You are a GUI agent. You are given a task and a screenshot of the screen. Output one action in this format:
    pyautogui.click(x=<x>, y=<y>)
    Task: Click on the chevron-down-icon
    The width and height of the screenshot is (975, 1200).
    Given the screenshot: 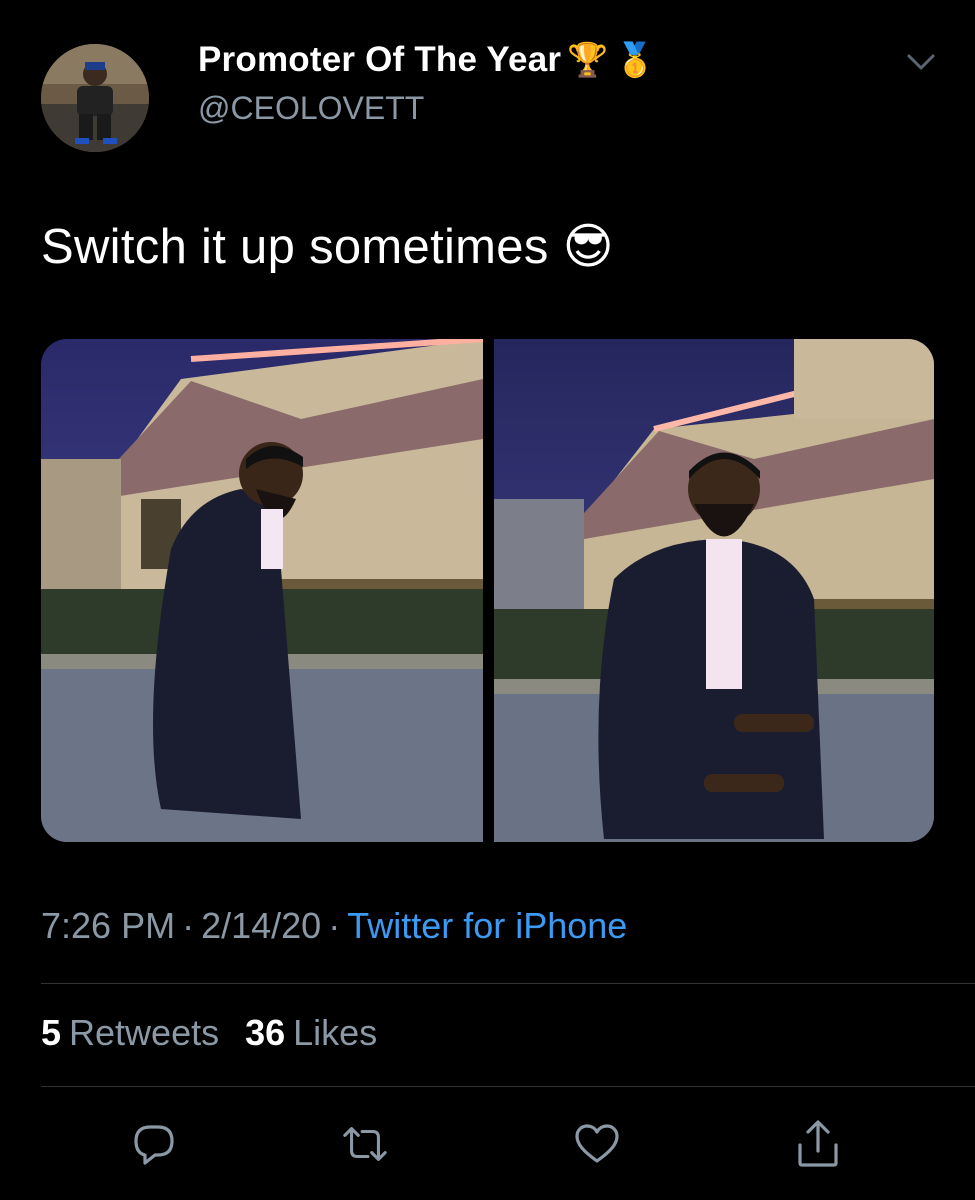 What is the action you would take?
    pyautogui.click(x=921, y=62)
    